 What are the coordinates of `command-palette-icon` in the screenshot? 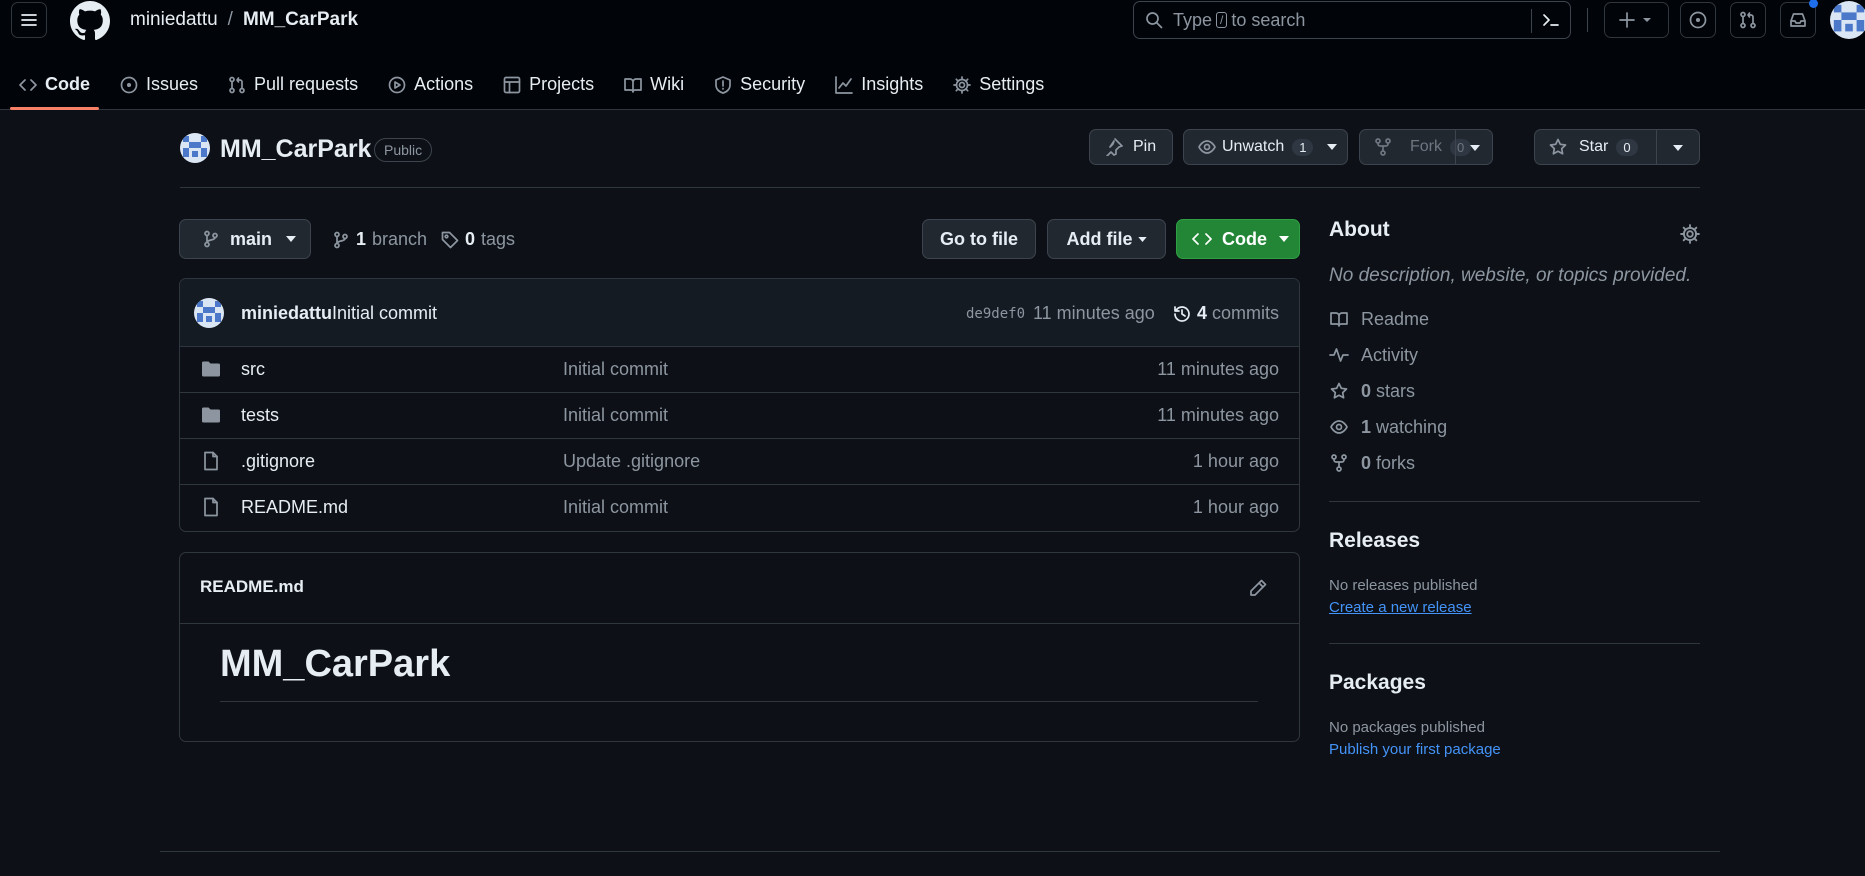 It's located at (1551, 20).